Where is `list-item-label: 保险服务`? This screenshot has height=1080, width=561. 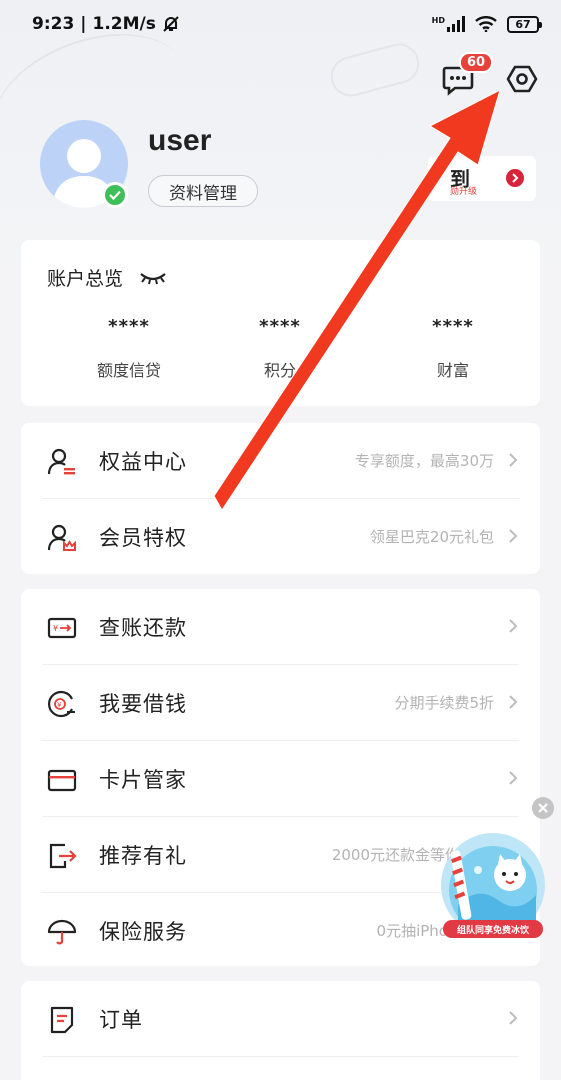 list-item-label: 保险服务 is located at coordinates (143, 931).